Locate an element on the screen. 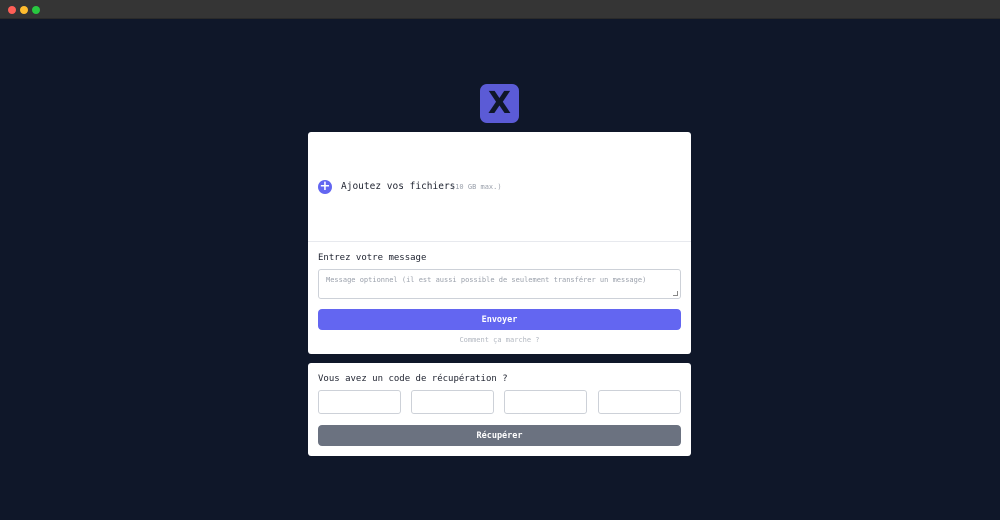  minimize-window-button is located at coordinates (24, 10).